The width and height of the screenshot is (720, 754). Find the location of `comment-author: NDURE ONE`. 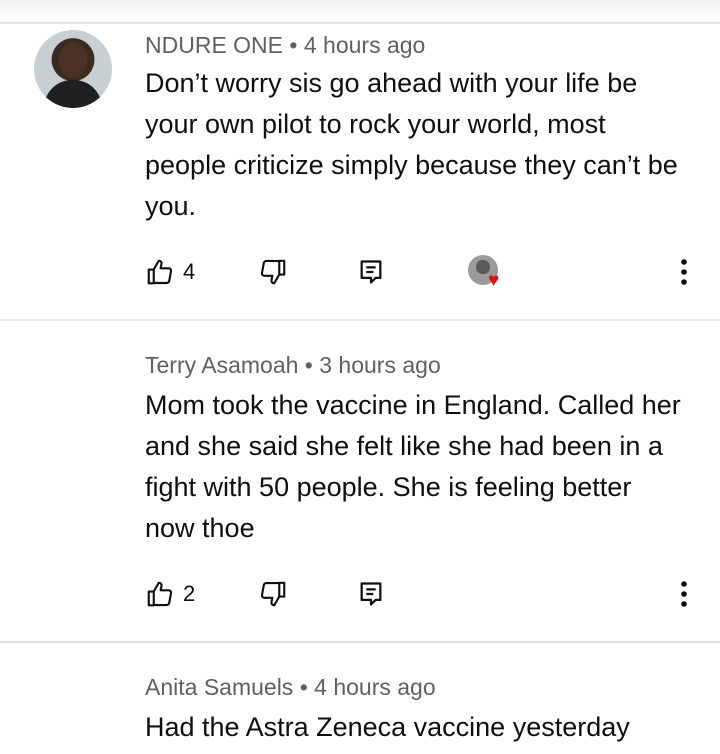

comment-author: NDURE ONE is located at coordinates (214, 45).